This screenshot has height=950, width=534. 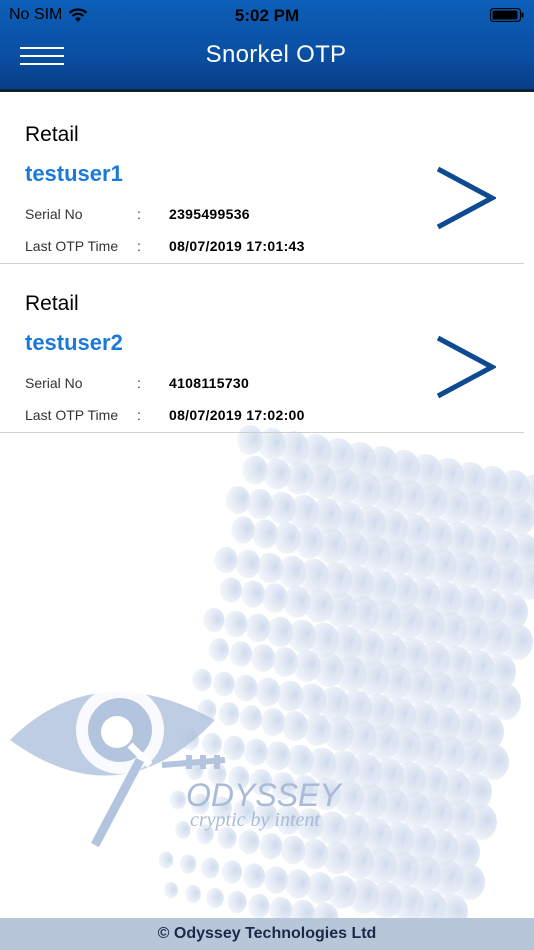 What do you see at coordinates (237, 246) in the screenshot?
I see `last-otp-value: 08/07/2019 17:01:43` at bounding box center [237, 246].